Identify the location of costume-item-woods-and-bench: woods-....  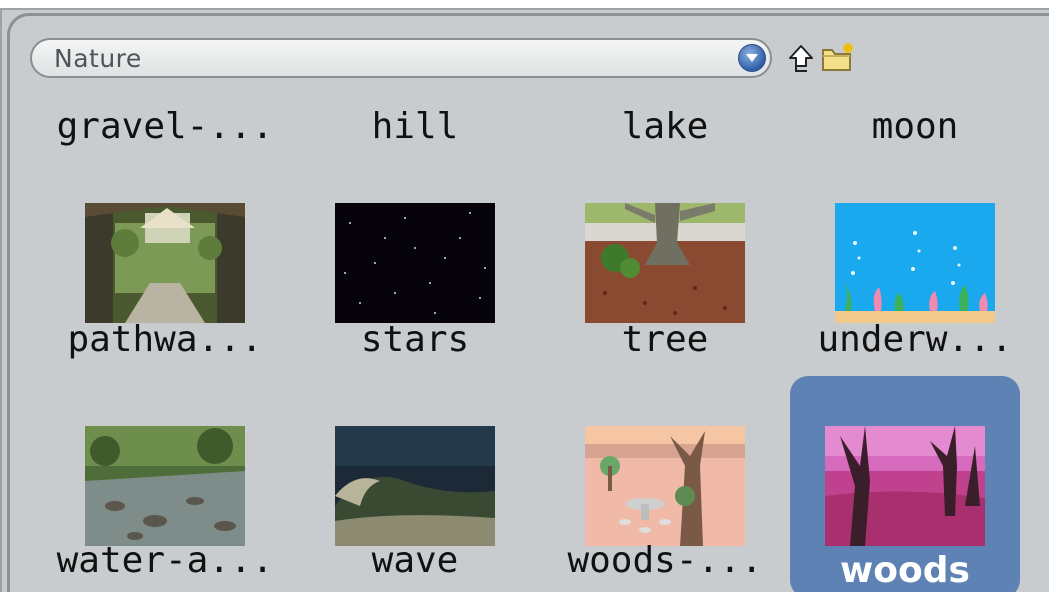
(665, 488).